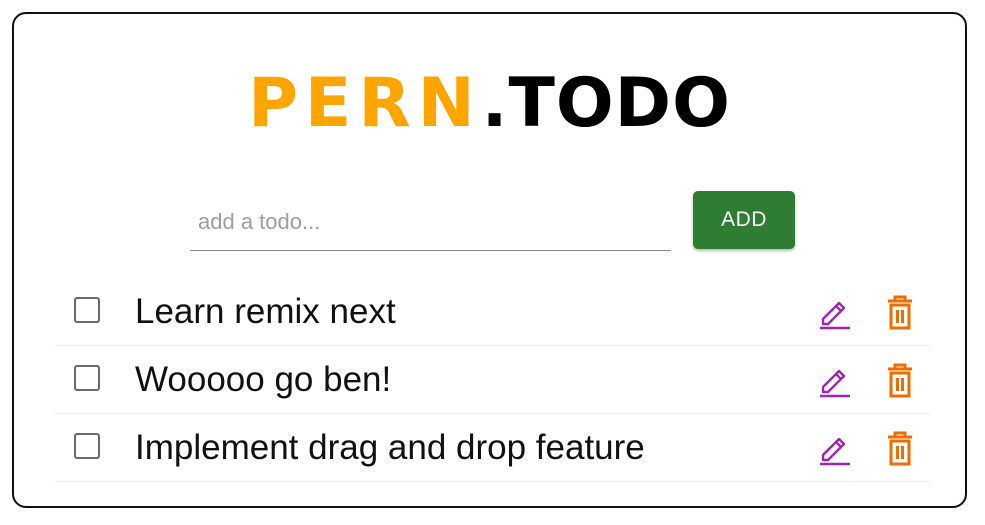 The image size is (985, 525). What do you see at coordinates (606, 103) in the screenshot?
I see `title-suffix: .TODO` at bounding box center [606, 103].